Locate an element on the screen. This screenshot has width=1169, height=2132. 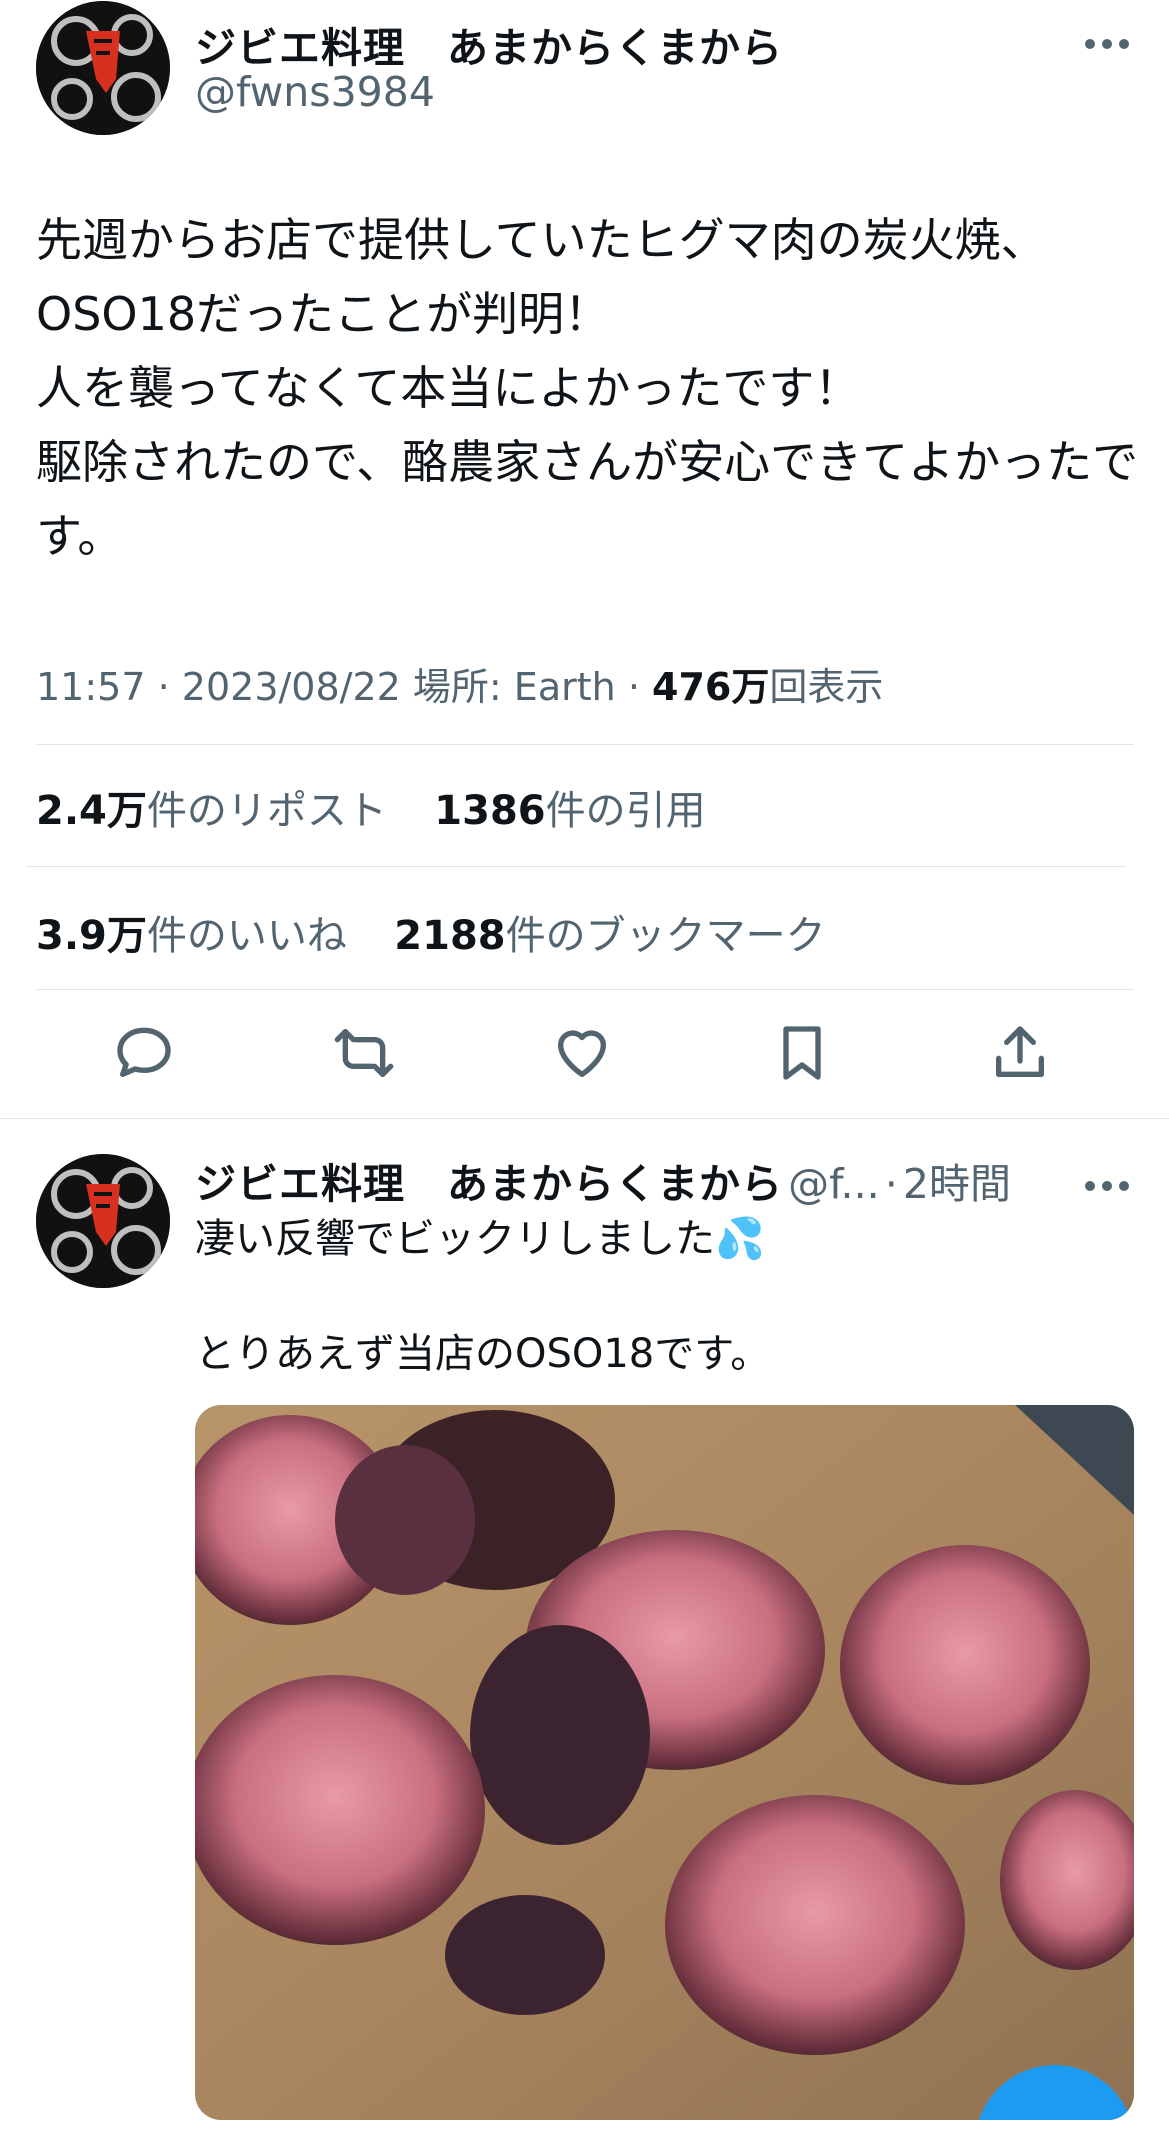
author-handle: @fwns3984 is located at coordinates (315, 92).